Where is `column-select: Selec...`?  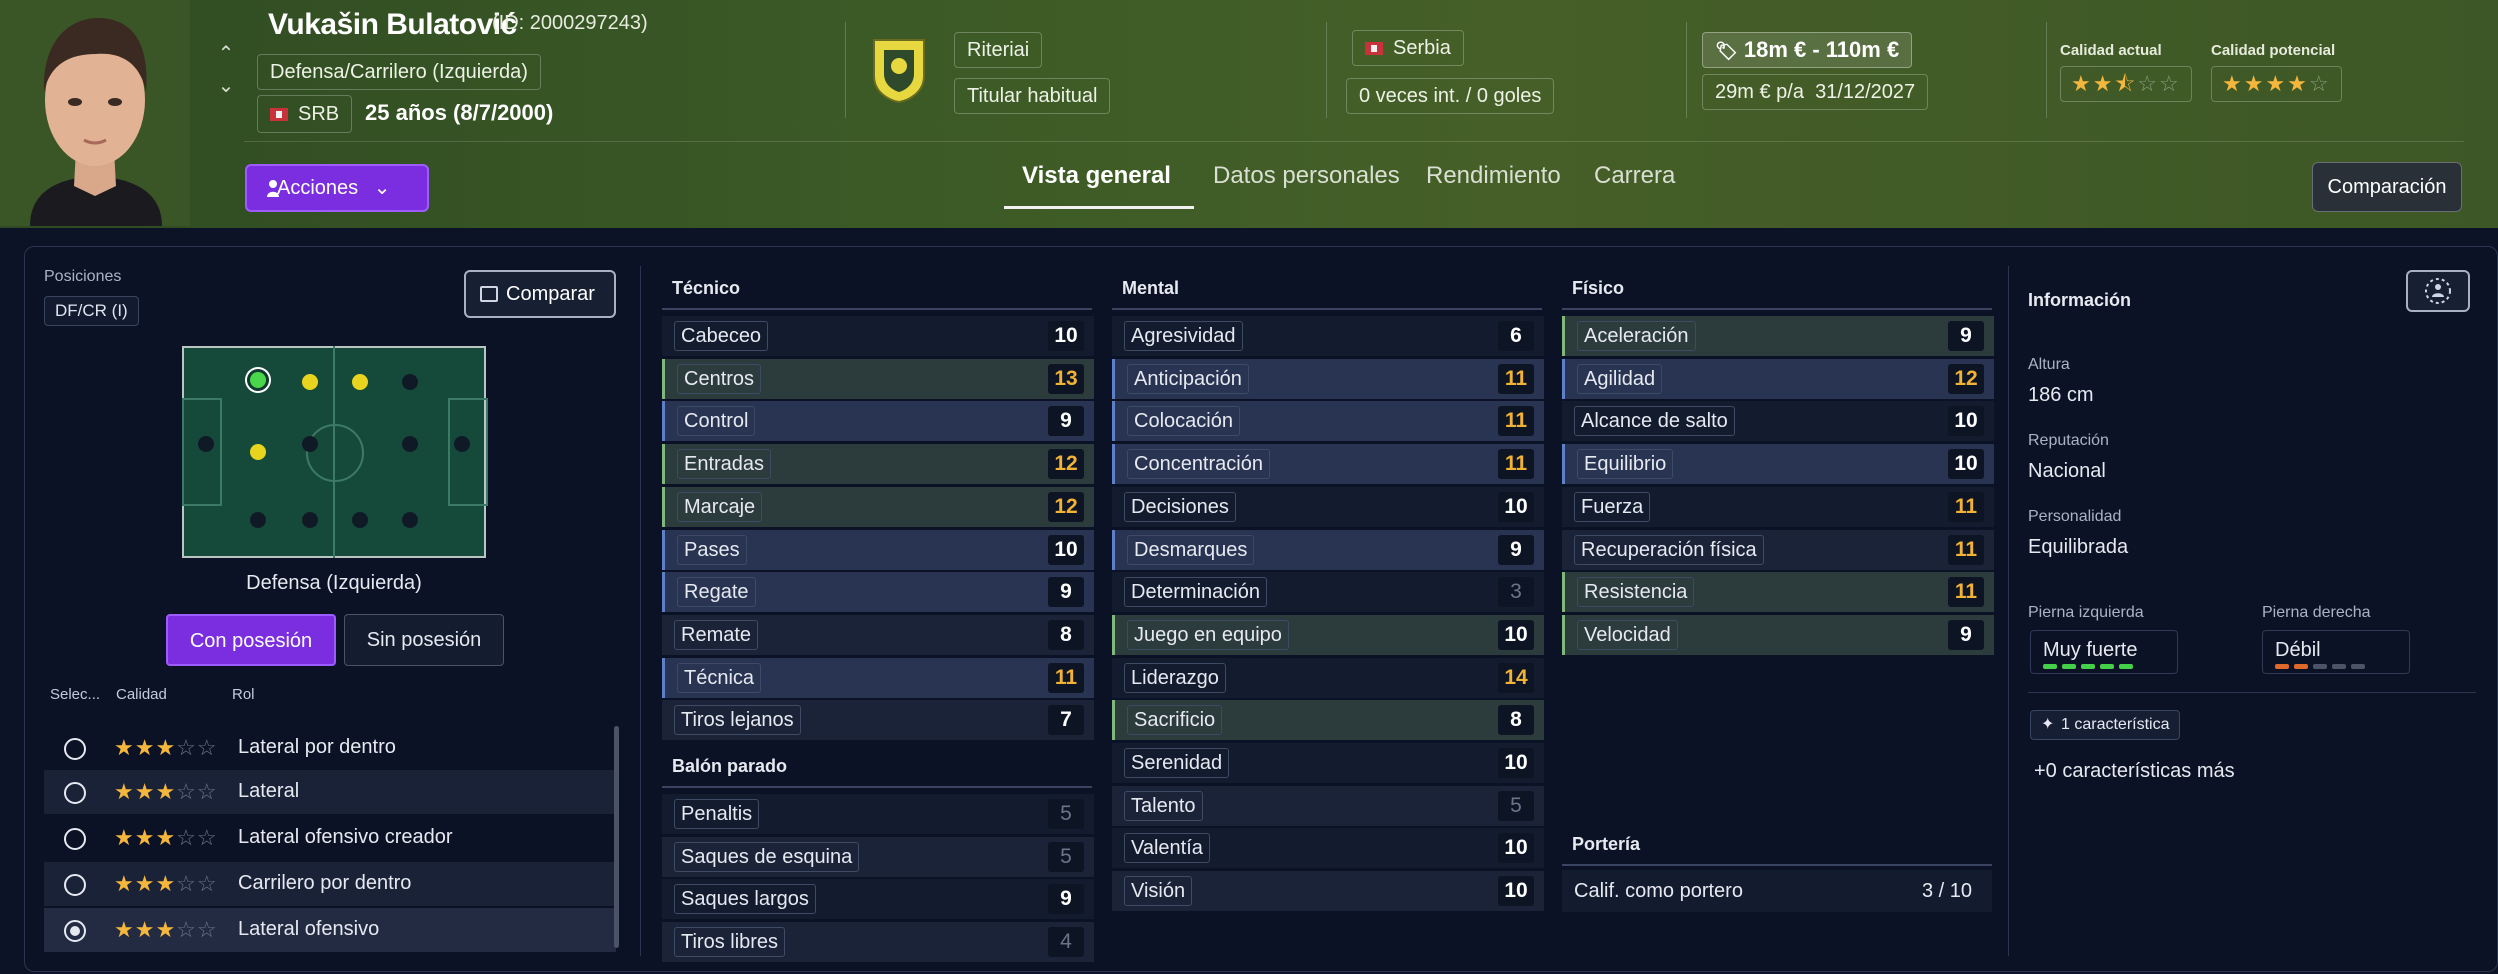
column-select: Selec... is located at coordinates (75, 694).